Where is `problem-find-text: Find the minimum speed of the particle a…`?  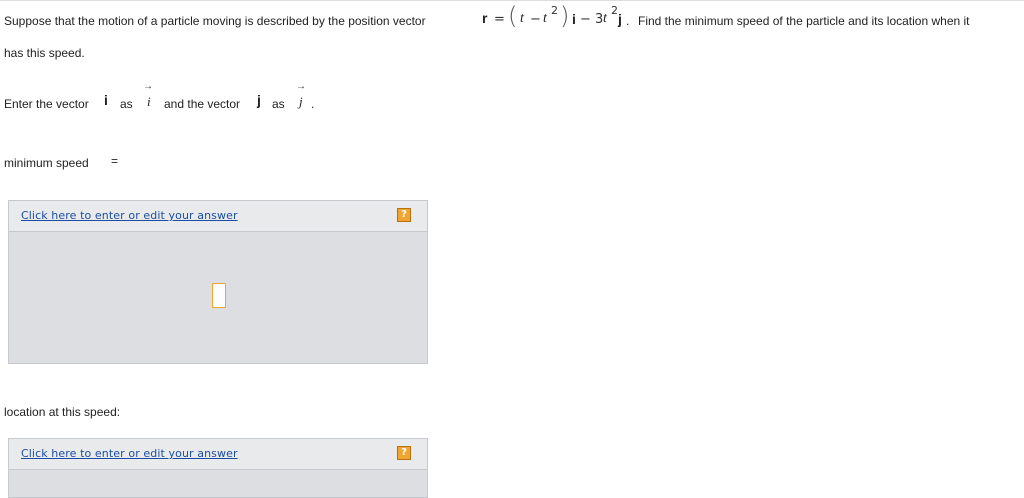
problem-find-text: Find the minimum speed of the particle a… is located at coordinates (804, 21).